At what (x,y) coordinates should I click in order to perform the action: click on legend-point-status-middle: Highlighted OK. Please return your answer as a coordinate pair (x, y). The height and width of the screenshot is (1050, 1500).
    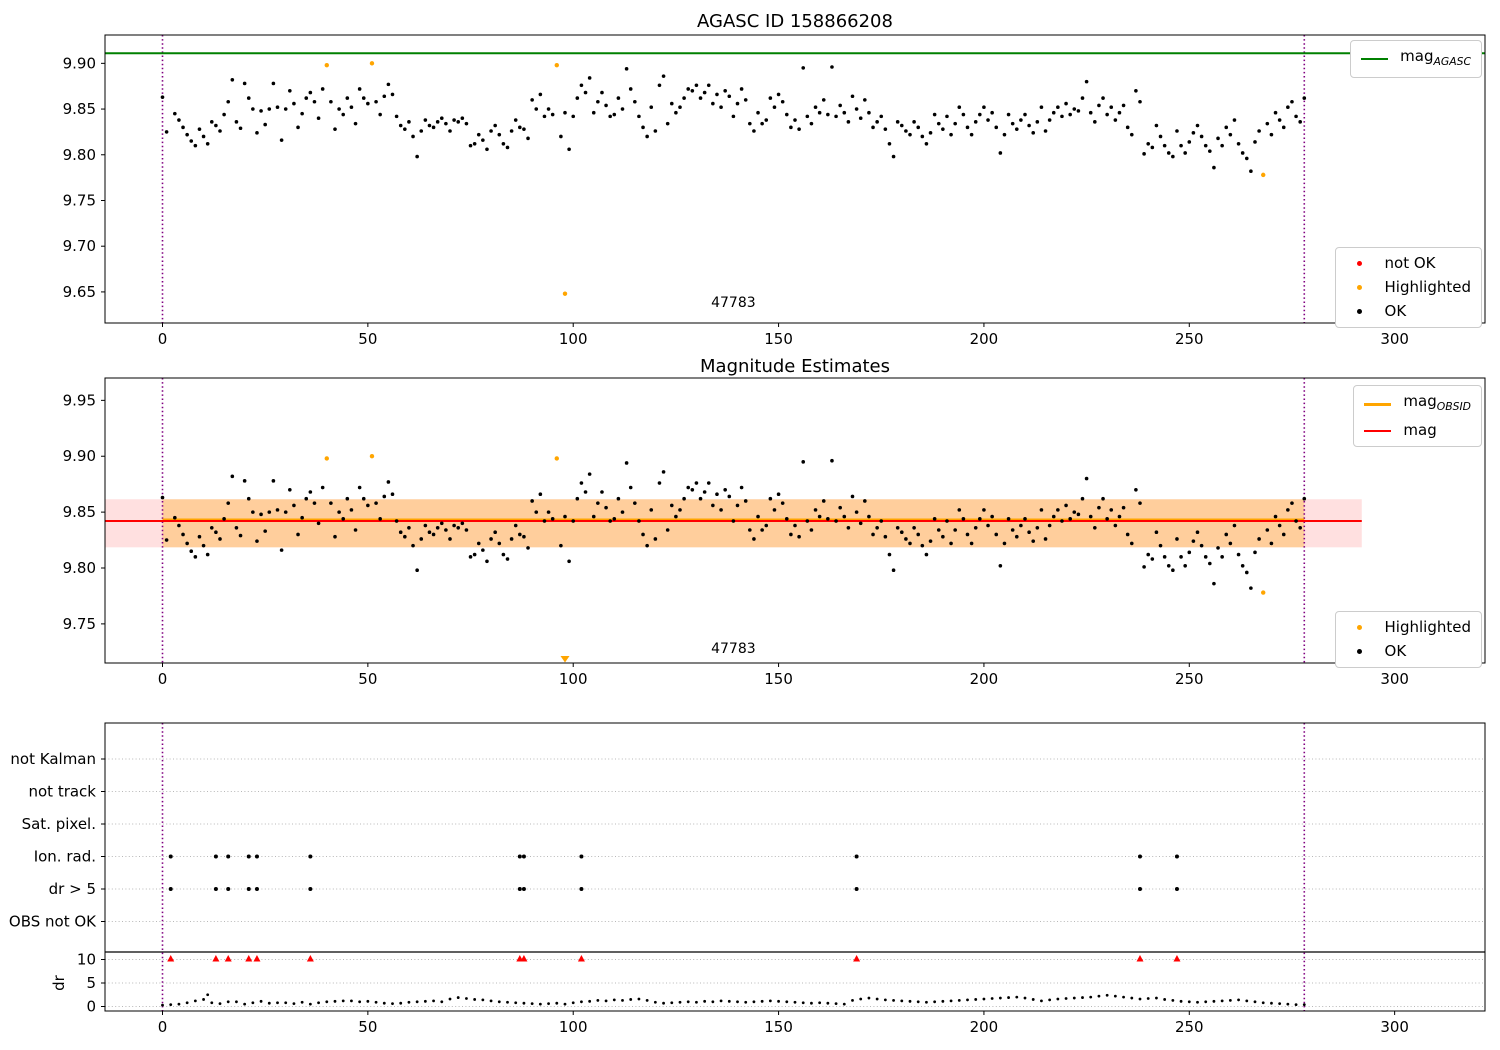
    Looking at the image, I should click on (1408, 639).